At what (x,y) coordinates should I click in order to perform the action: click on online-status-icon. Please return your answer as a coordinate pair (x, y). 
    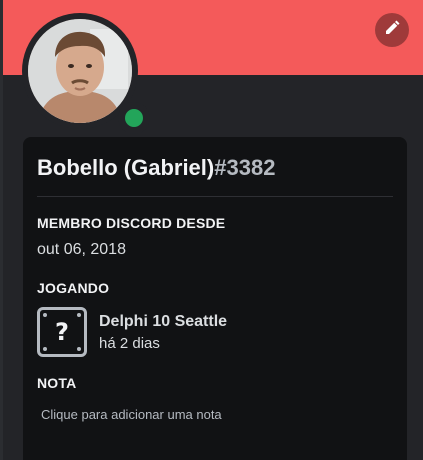
    Looking at the image, I should click on (134, 118).